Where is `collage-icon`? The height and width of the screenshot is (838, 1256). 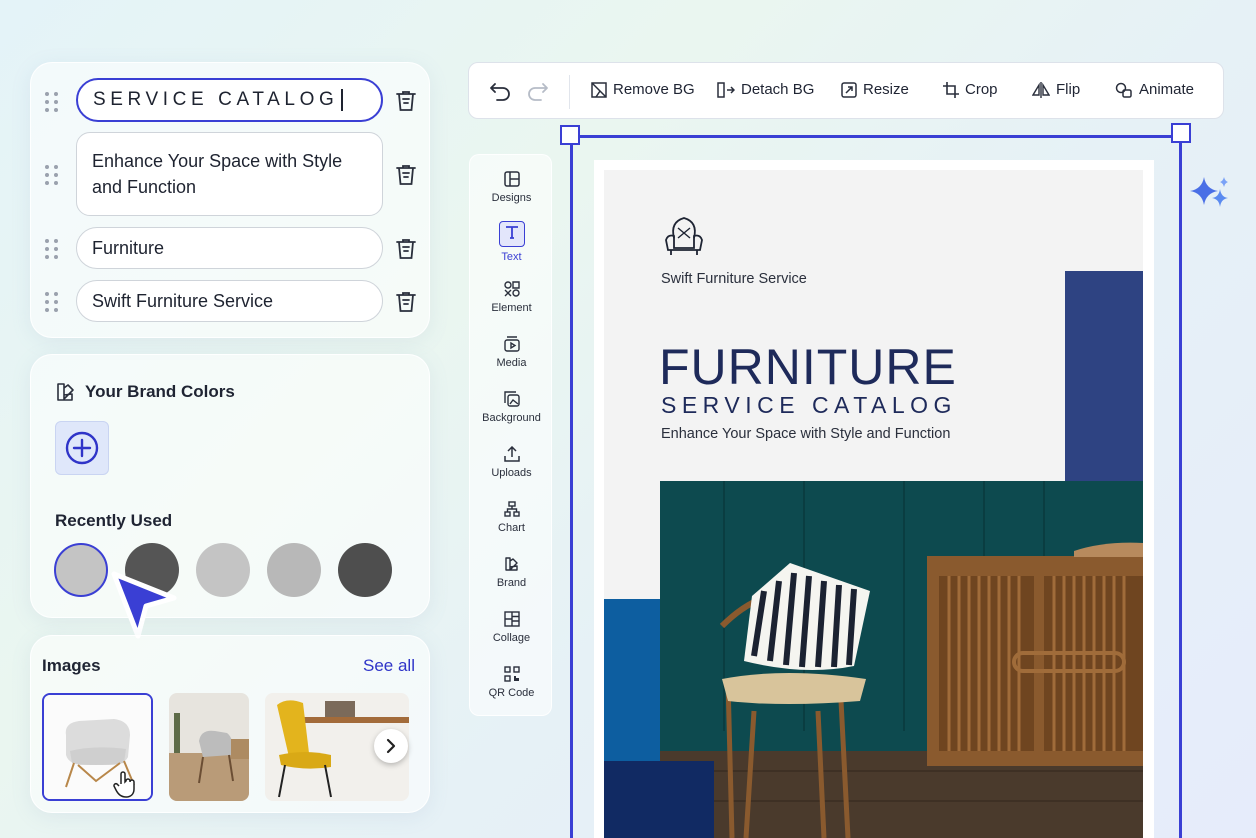
collage-icon is located at coordinates (511, 619).